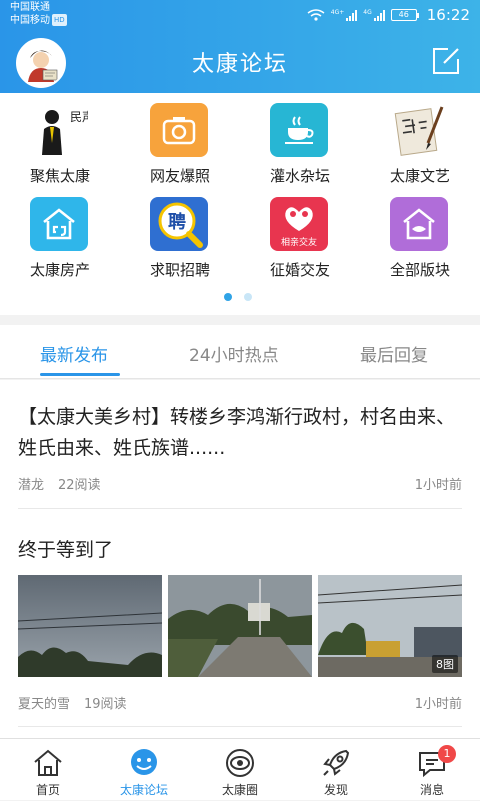 Image resolution: width=480 pixels, height=801 pixels. I want to click on tab-indicator, so click(80, 374).